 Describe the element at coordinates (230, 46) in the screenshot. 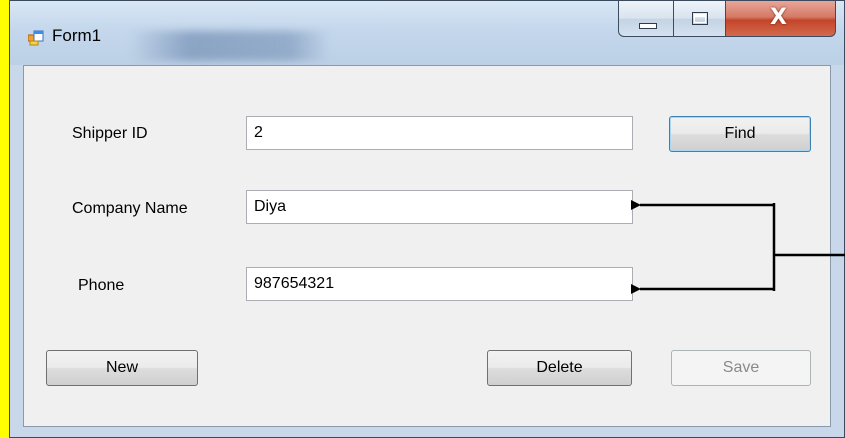

I see `titlebar-glass-blur` at that location.